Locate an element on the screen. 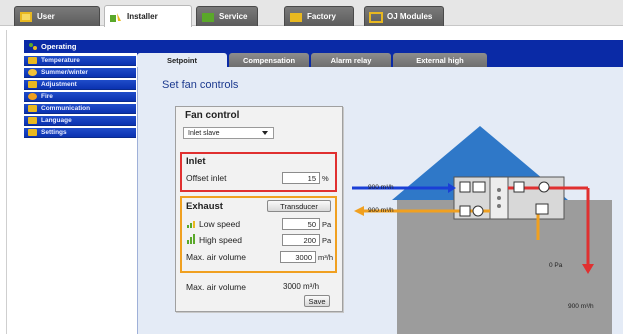 This screenshot has height=334, width=623. inlet-heading: Inlet is located at coordinates (196, 161).